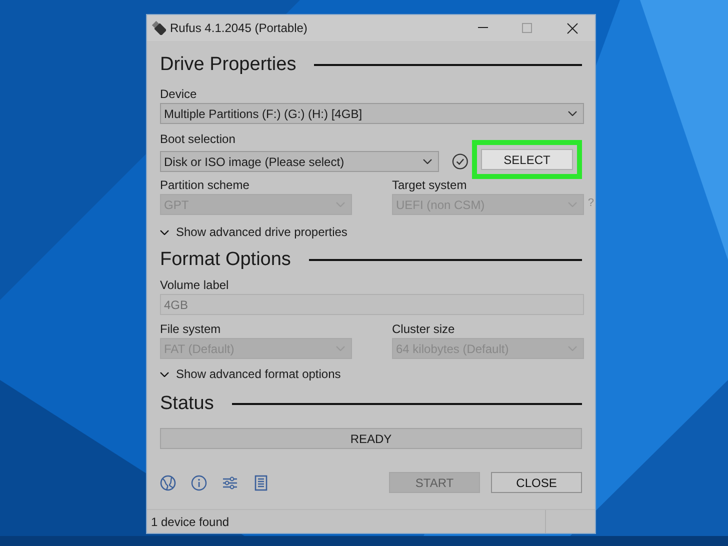 This screenshot has width=728, height=546. What do you see at coordinates (187, 404) in the screenshot?
I see `section-heading: Status` at bounding box center [187, 404].